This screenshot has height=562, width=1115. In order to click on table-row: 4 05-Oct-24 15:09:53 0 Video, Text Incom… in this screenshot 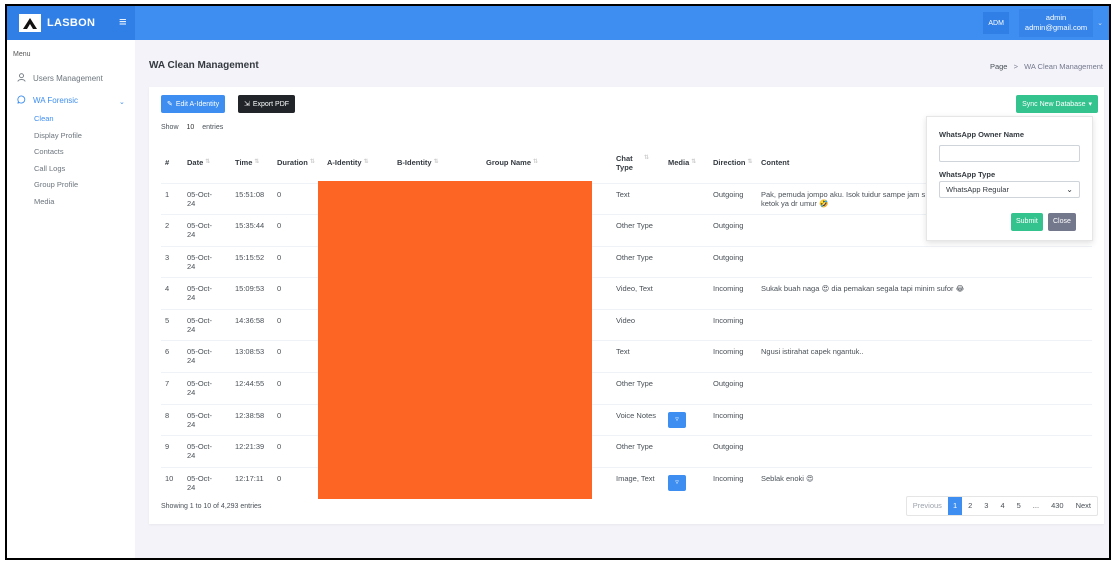, I will do `click(626, 293)`.